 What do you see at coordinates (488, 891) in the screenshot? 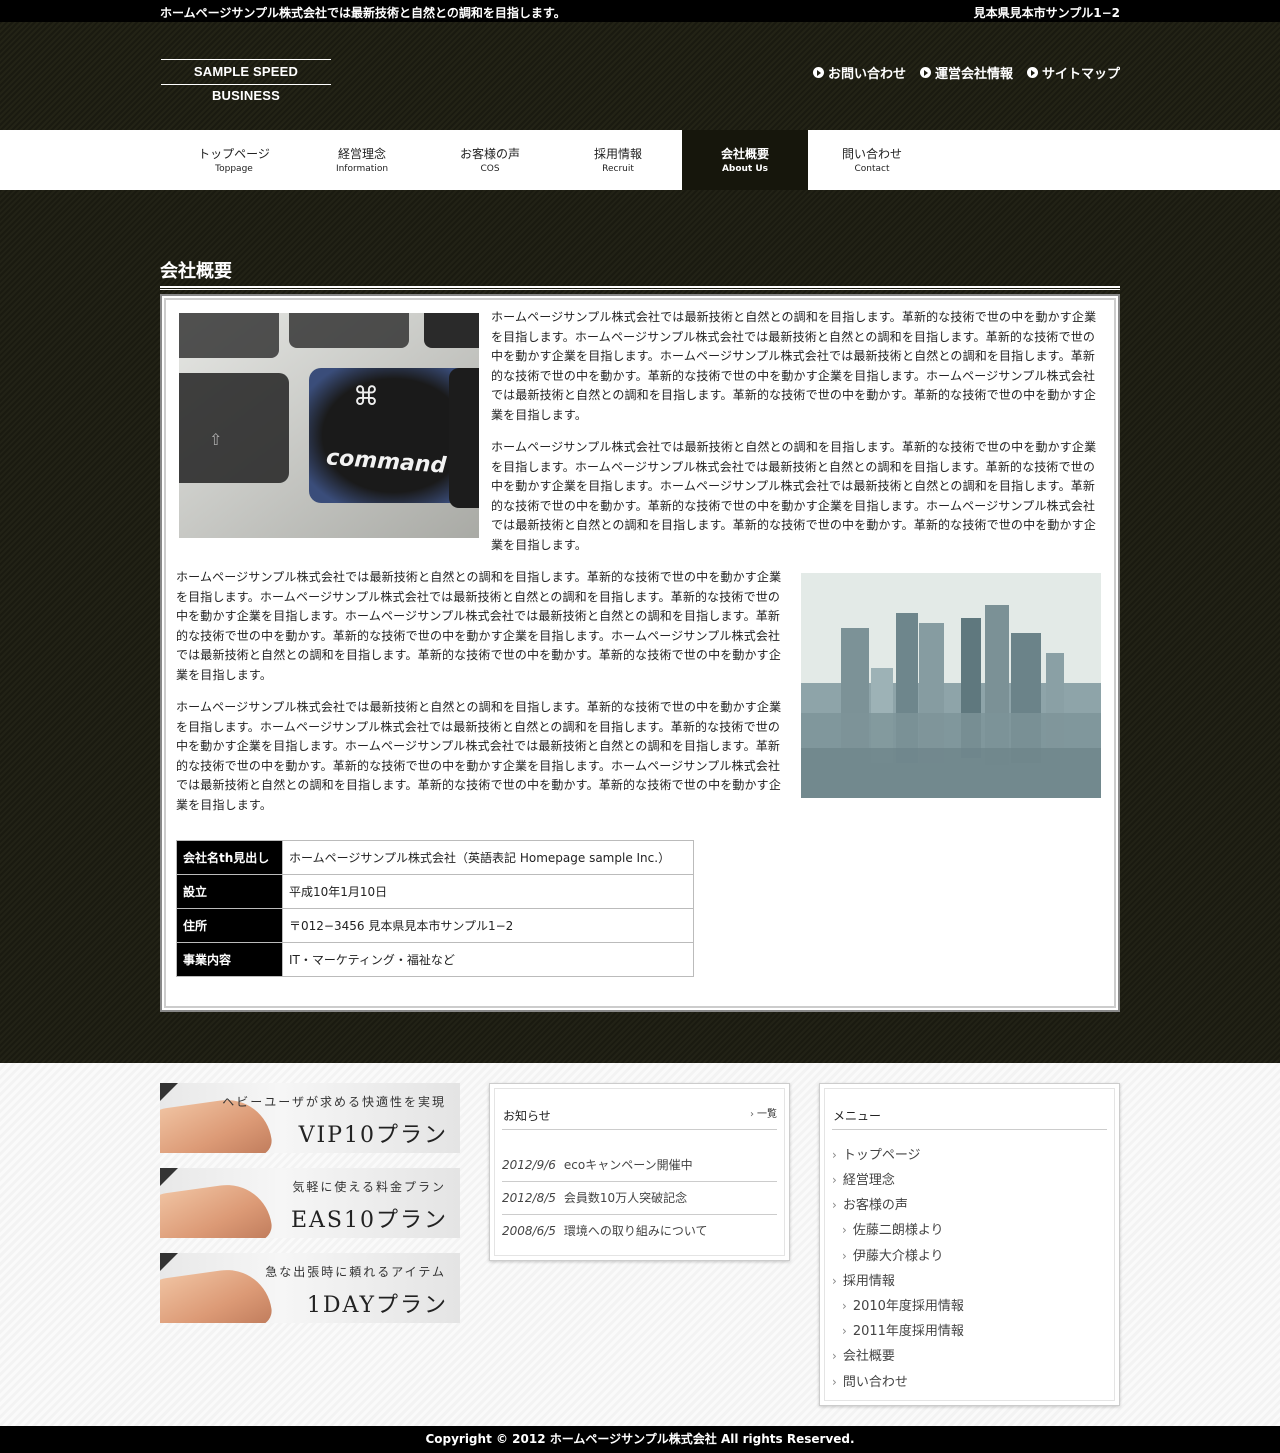
I see `table-cell: 平成10年1月10日` at bounding box center [488, 891].